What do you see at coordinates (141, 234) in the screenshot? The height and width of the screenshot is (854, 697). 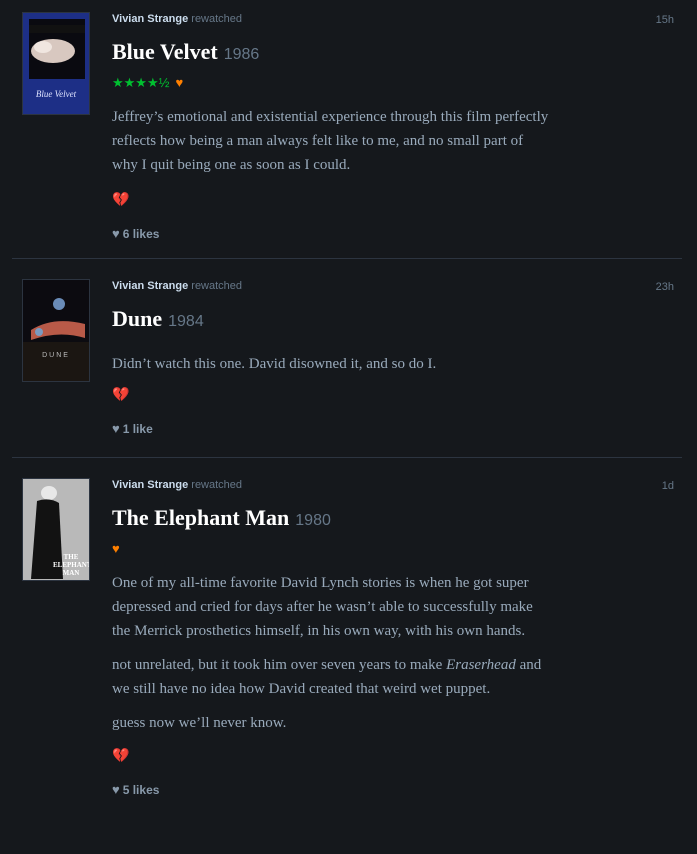 I see `likes-label: 6 likes` at bounding box center [141, 234].